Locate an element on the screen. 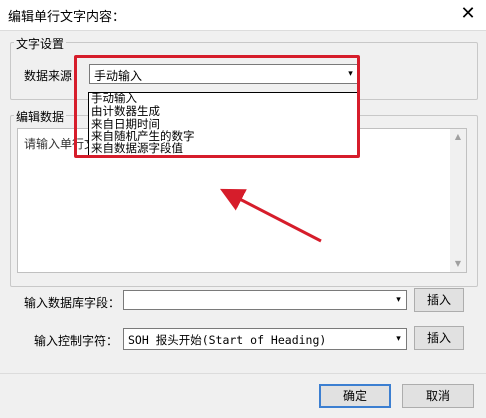 The width and height of the screenshot is (486, 418). scroll-down-icon: ▼ is located at coordinates (458, 264).